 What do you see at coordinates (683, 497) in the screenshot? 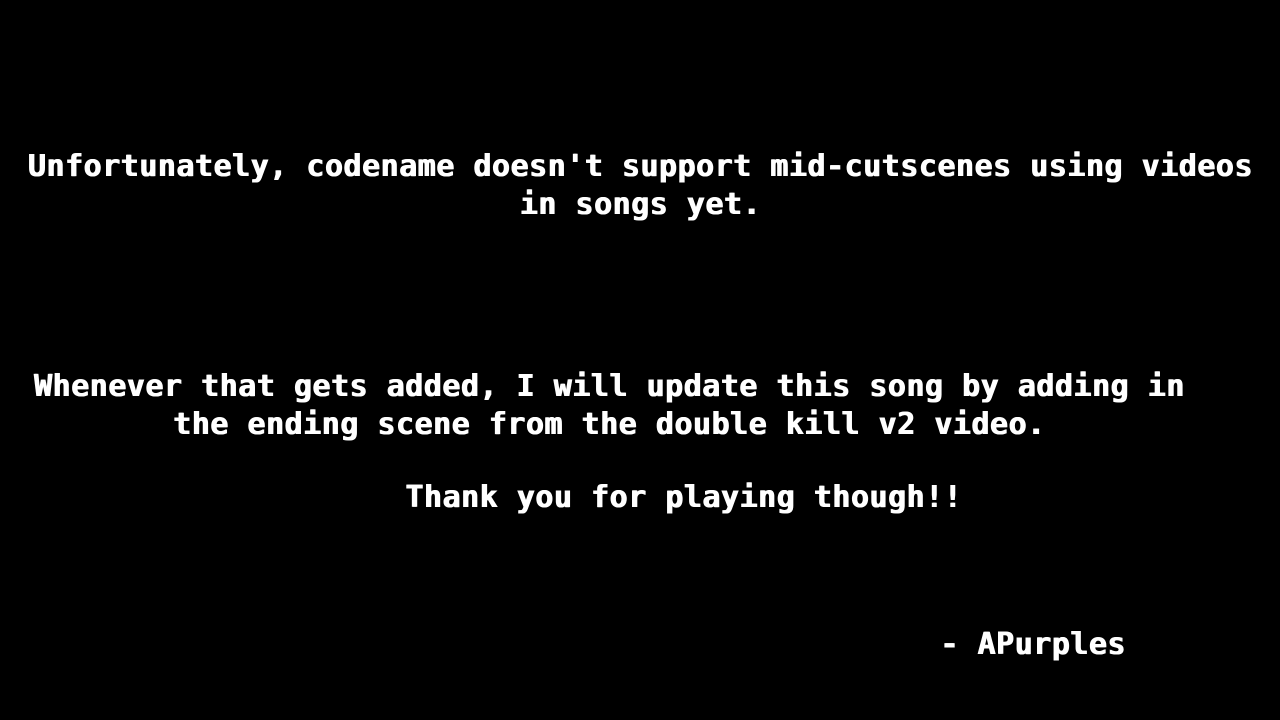
I see `thank-you-message: Thank you for playing though!!` at bounding box center [683, 497].